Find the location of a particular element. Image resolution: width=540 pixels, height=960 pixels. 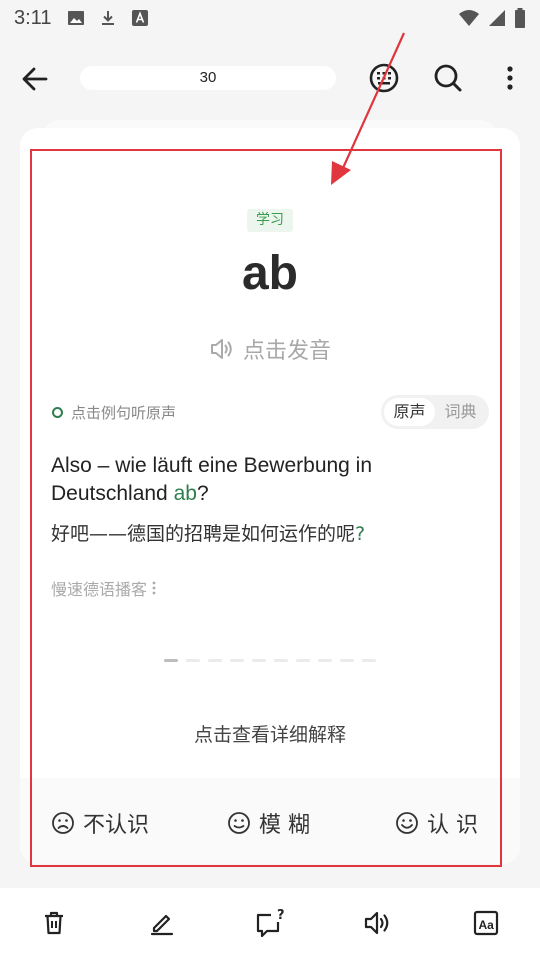

emoji-keyboard-button is located at coordinates (384, 78).